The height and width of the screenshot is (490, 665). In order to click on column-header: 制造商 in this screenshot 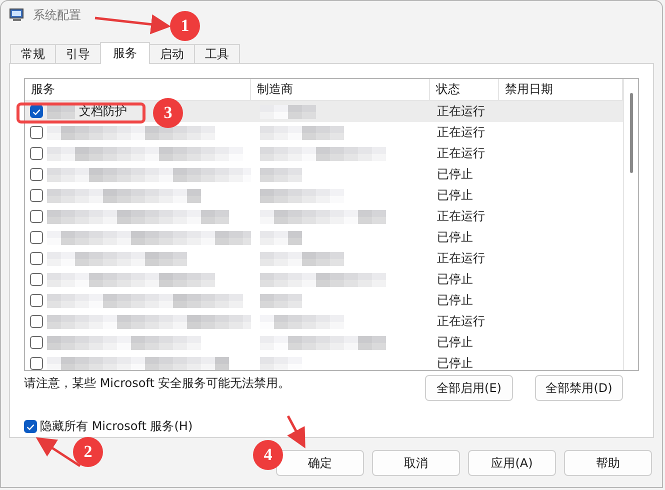, I will do `click(340, 89)`.